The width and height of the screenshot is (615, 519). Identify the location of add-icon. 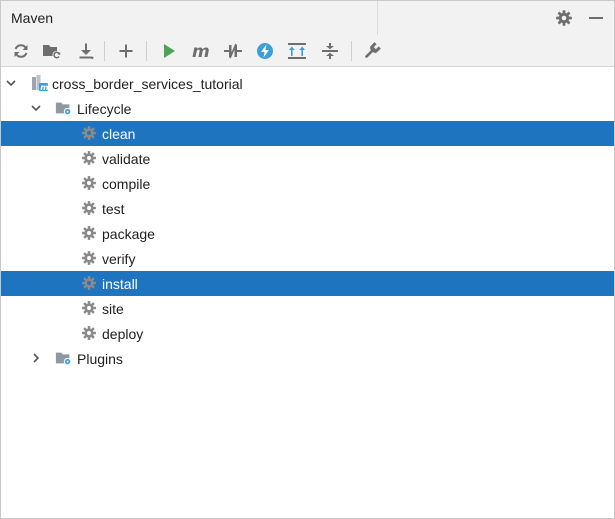
(126, 51).